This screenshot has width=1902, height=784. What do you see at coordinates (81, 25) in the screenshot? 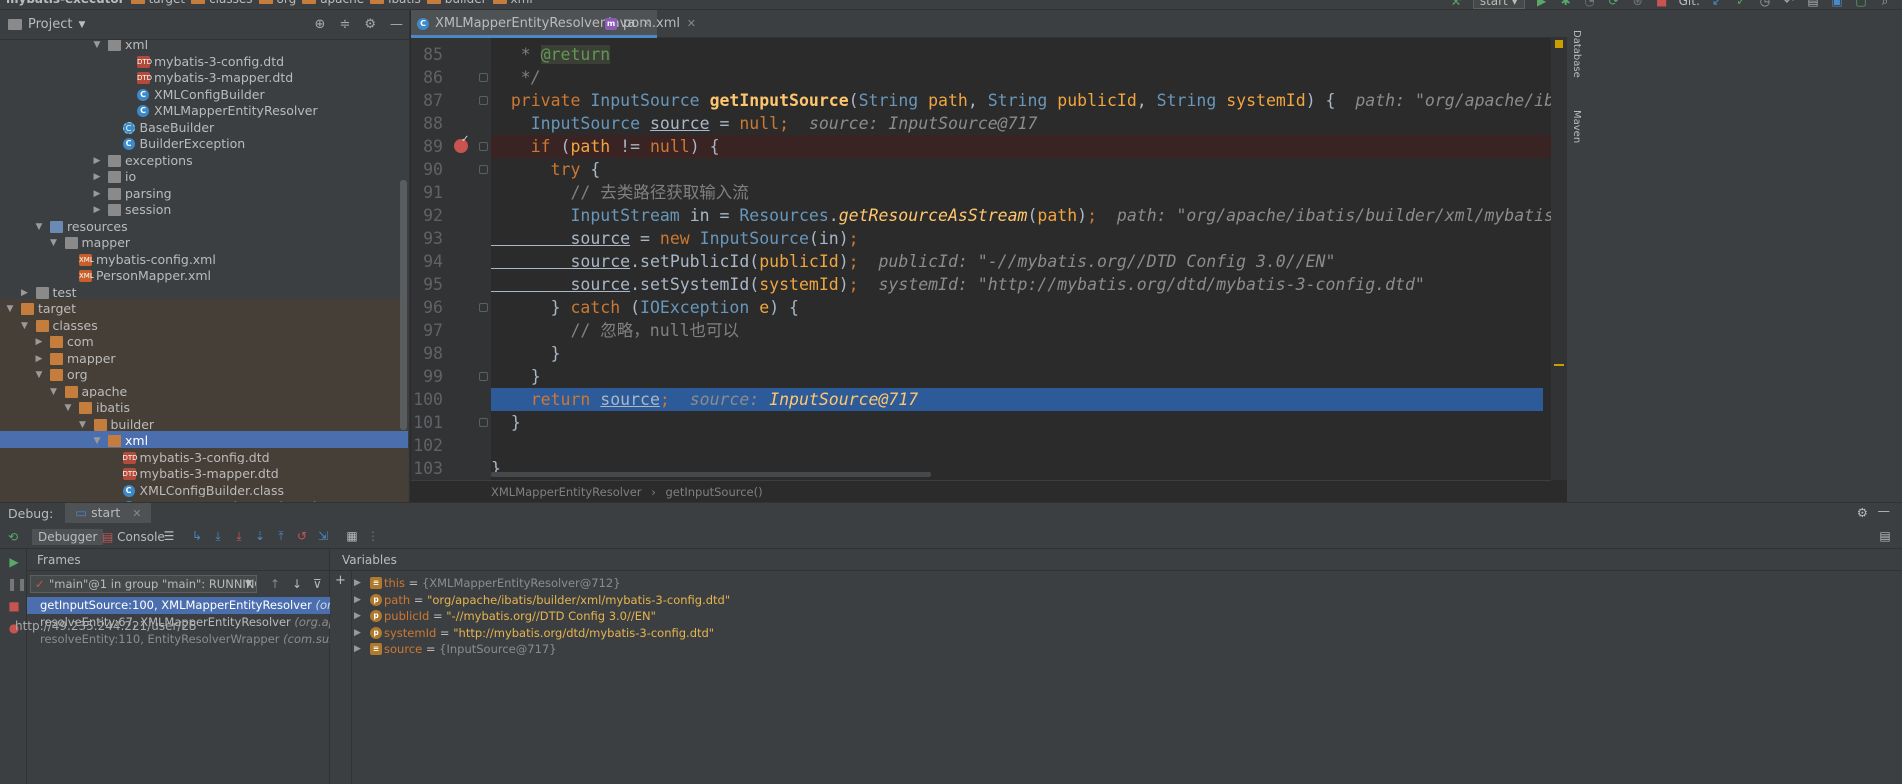
I see `chevron-down-icon: ▼` at bounding box center [81, 25].